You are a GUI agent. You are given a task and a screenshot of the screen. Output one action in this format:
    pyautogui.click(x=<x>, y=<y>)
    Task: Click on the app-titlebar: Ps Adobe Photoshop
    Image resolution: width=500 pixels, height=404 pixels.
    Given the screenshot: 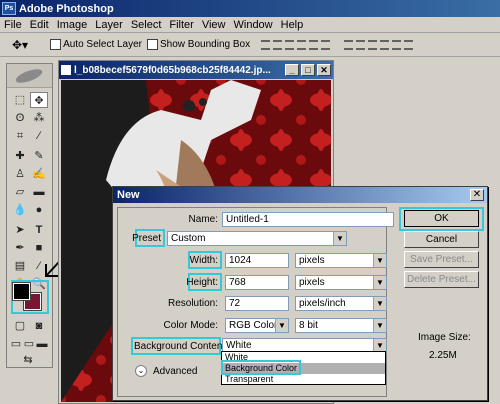 What is the action you would take?
    pyautogui.click(x=250, y=8)
    